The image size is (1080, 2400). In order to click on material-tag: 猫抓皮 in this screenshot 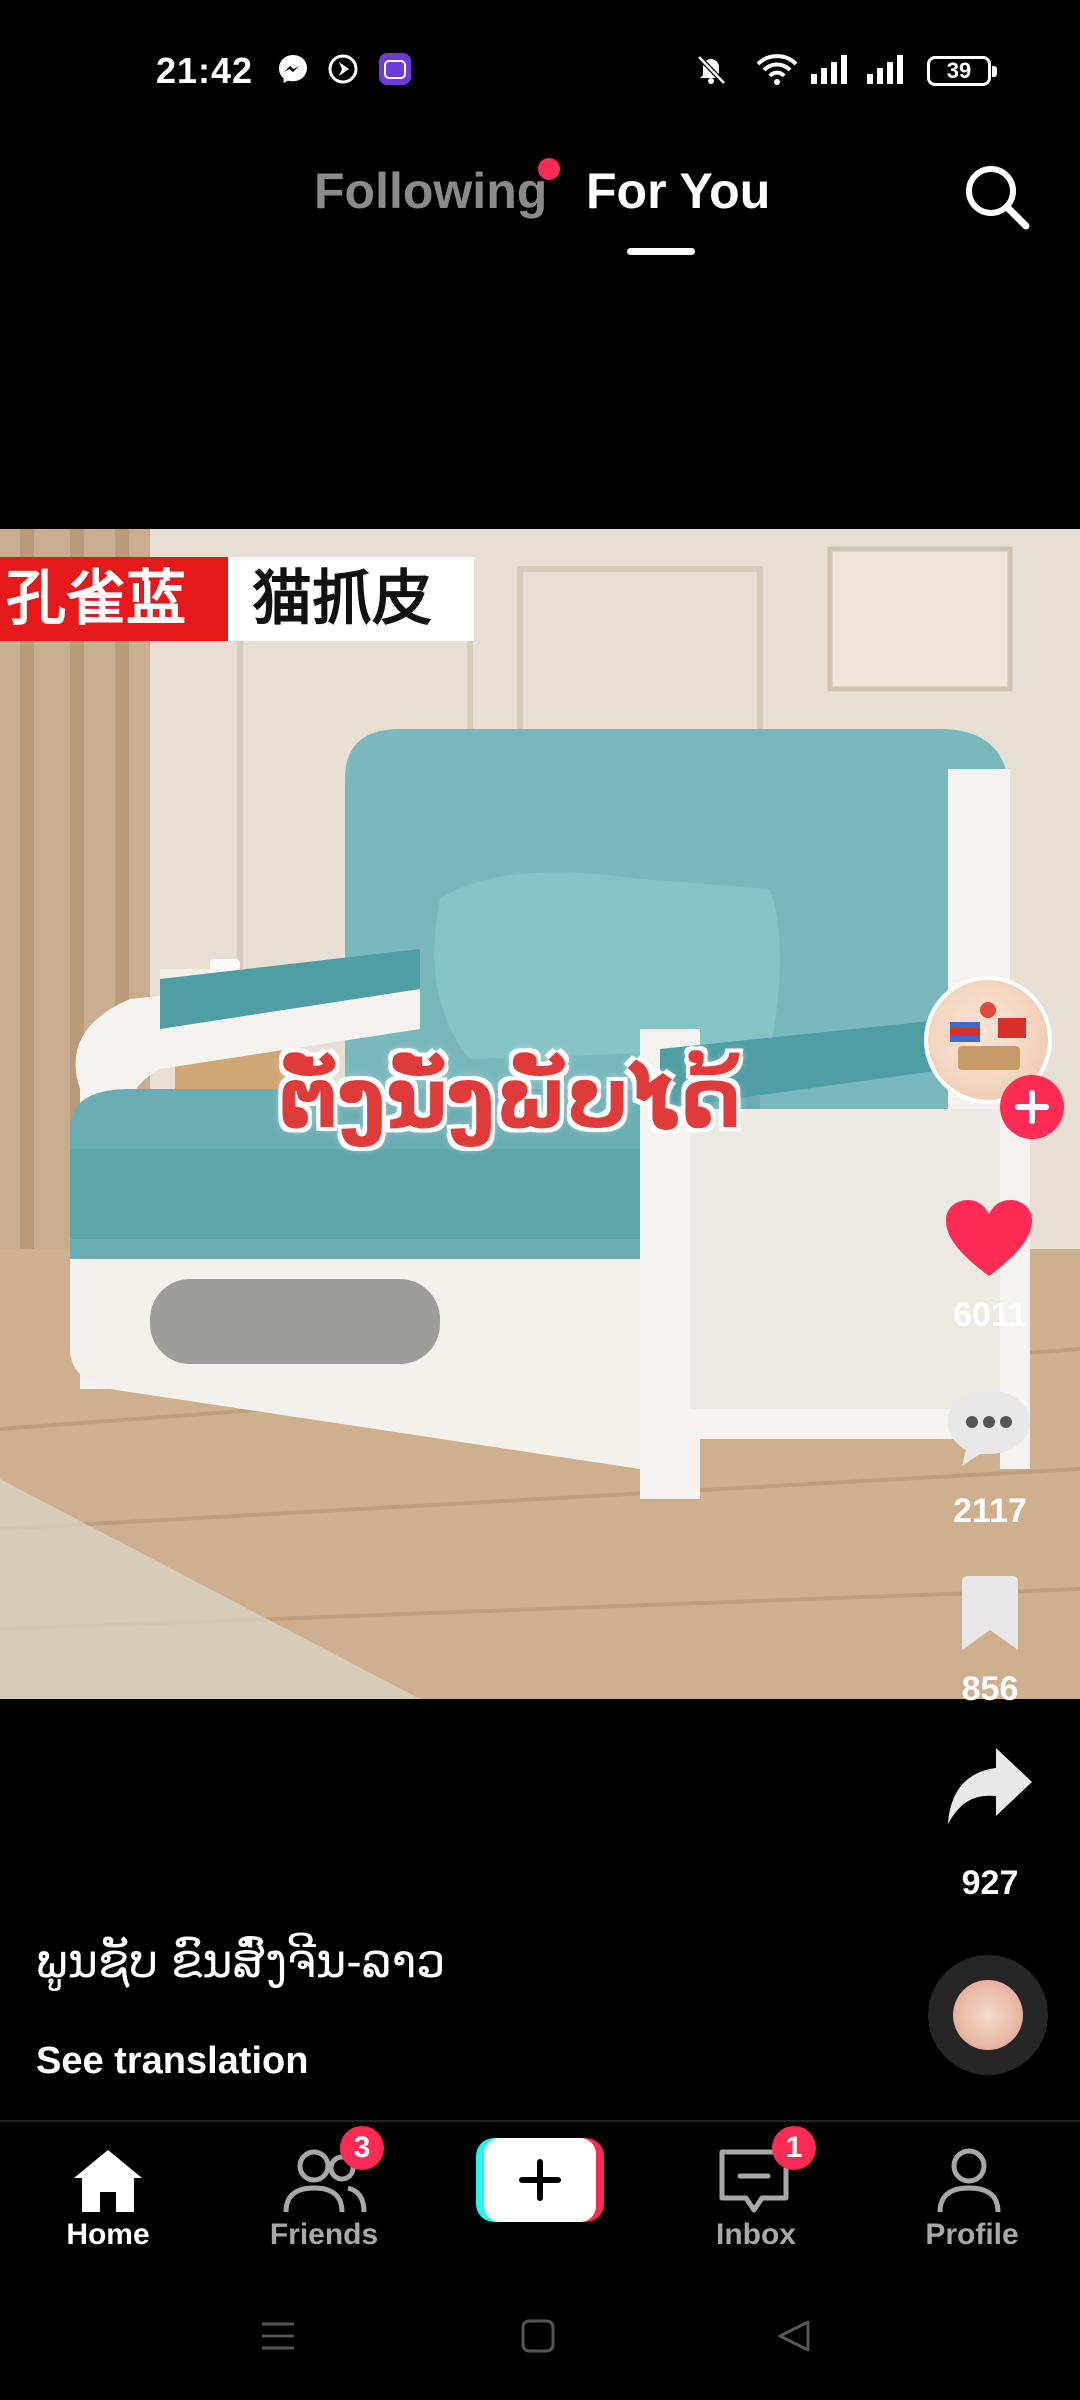, I will do `click(351, 599)`.